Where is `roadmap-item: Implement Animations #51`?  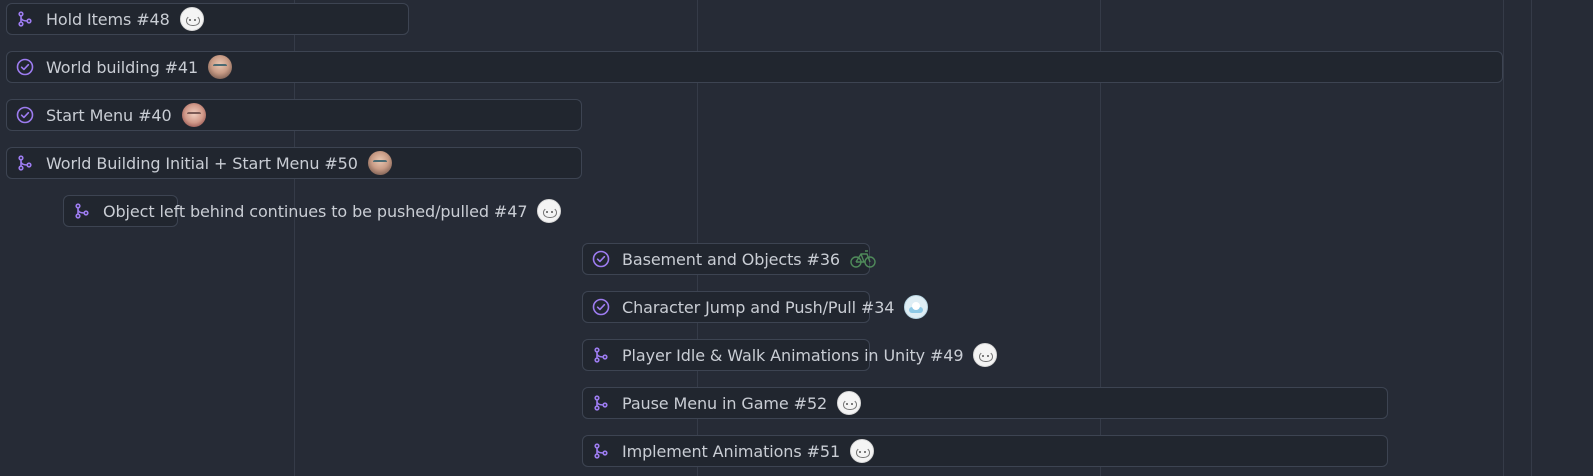 roadmap-item: Implement Animations #51 is located at coordinates (733, 451).